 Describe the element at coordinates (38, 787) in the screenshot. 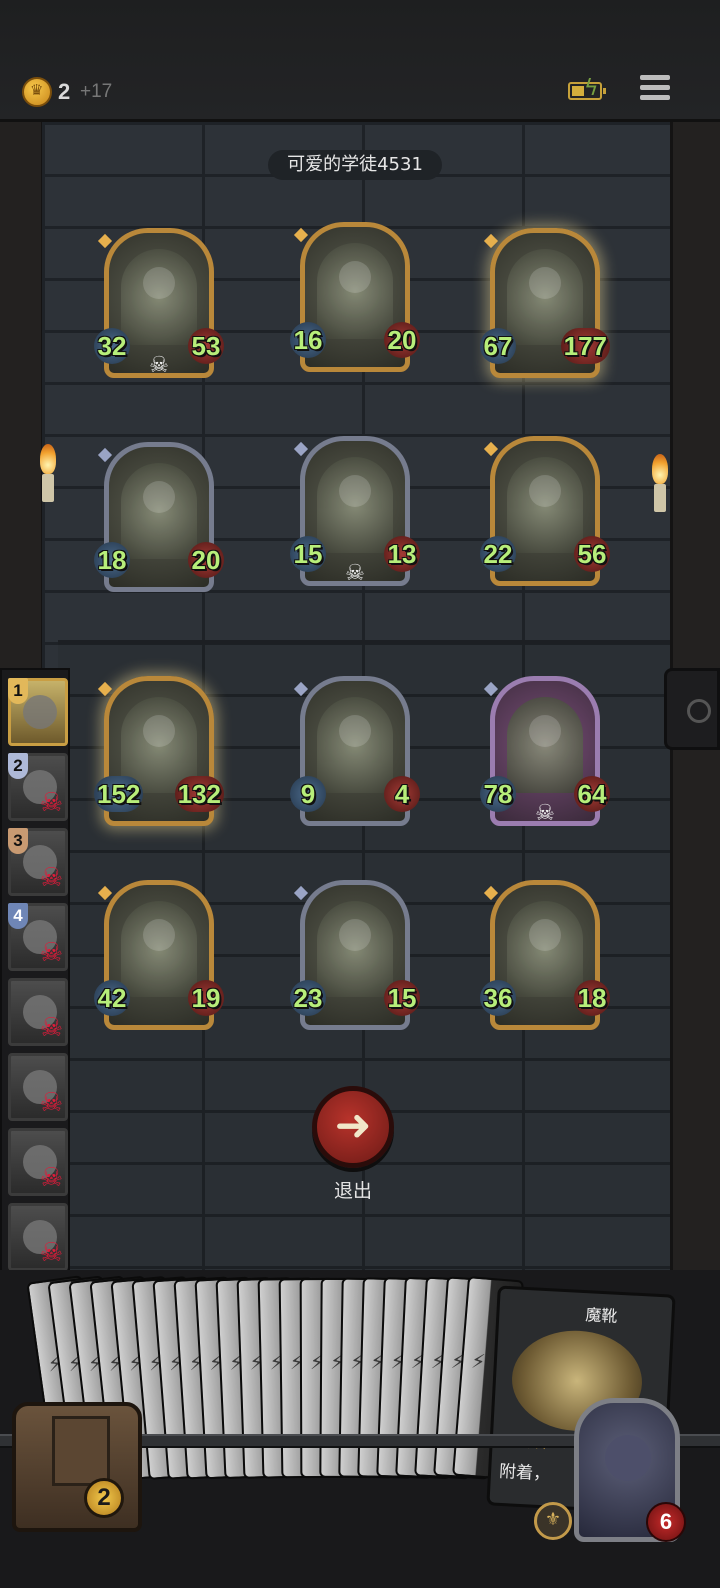

I see `history-entry: 2 ☠` at that location.